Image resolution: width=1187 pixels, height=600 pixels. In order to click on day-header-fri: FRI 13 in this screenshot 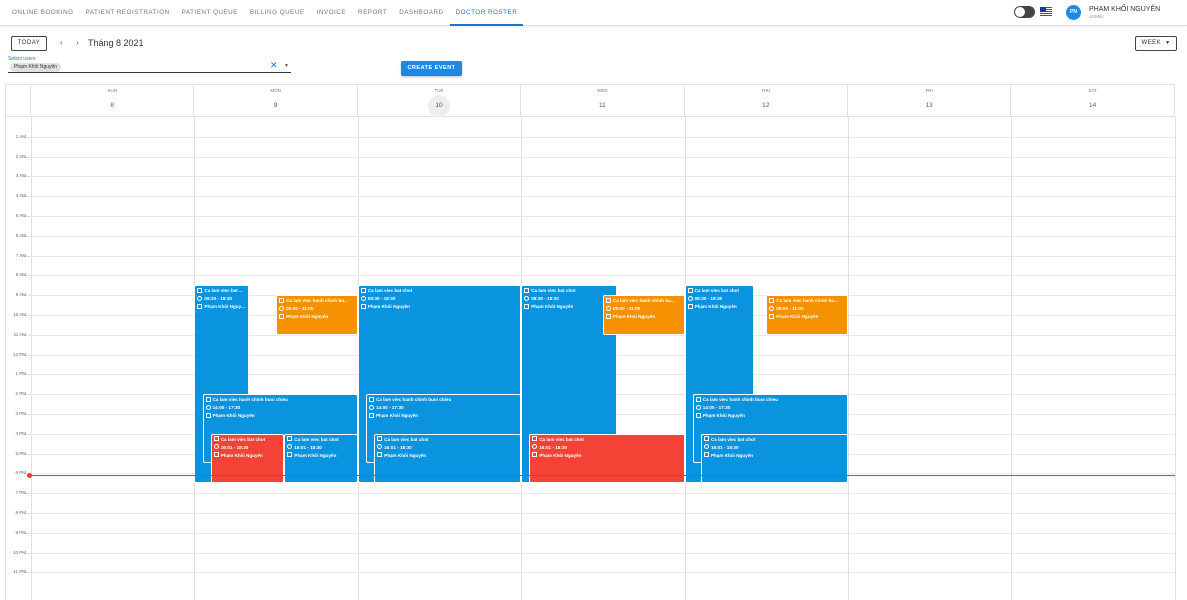, I will do `click(930, 101)`.